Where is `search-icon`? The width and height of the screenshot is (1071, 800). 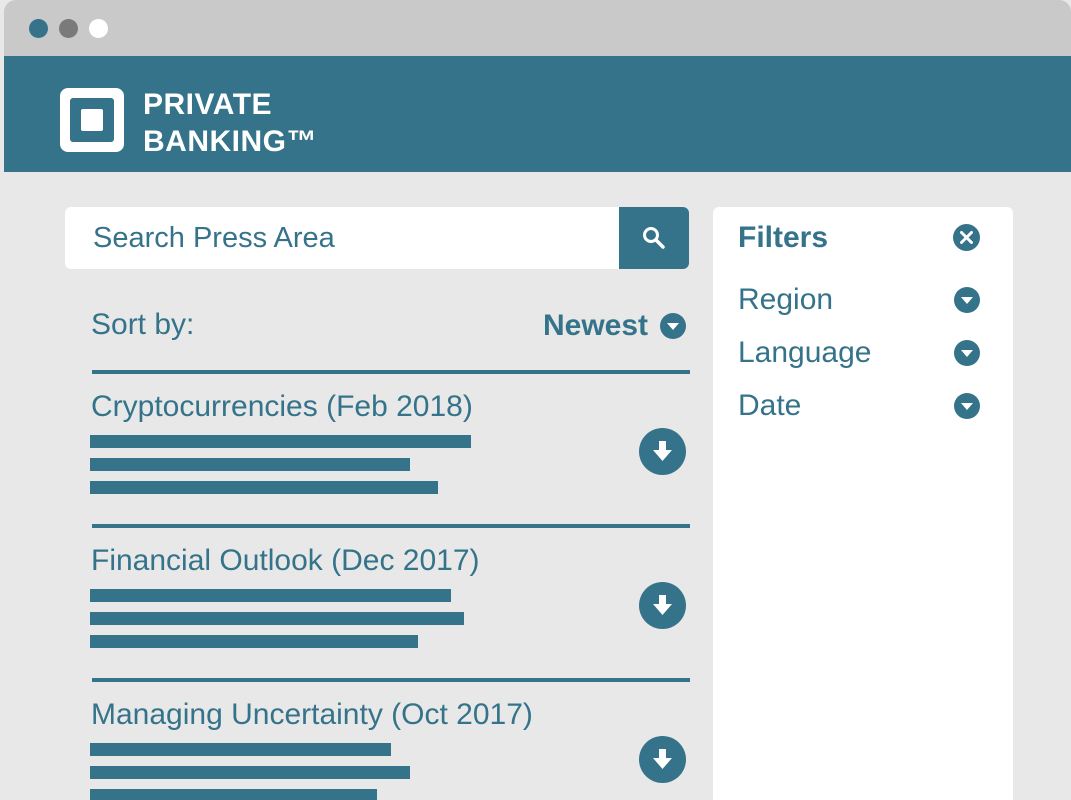 search-icon is located at coordinates (654, 238).